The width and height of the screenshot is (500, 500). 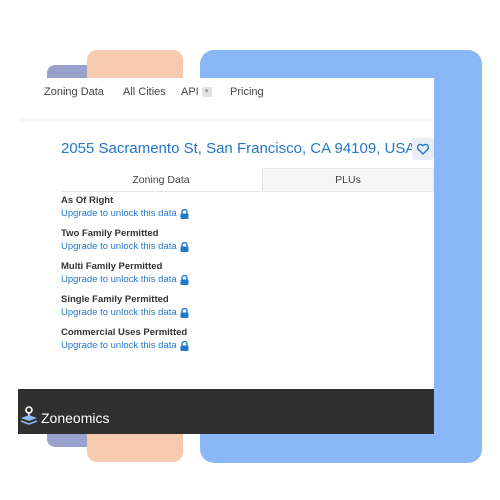 I want to click on item-title: Multi Family Permitted, so click(x=112, y=266).